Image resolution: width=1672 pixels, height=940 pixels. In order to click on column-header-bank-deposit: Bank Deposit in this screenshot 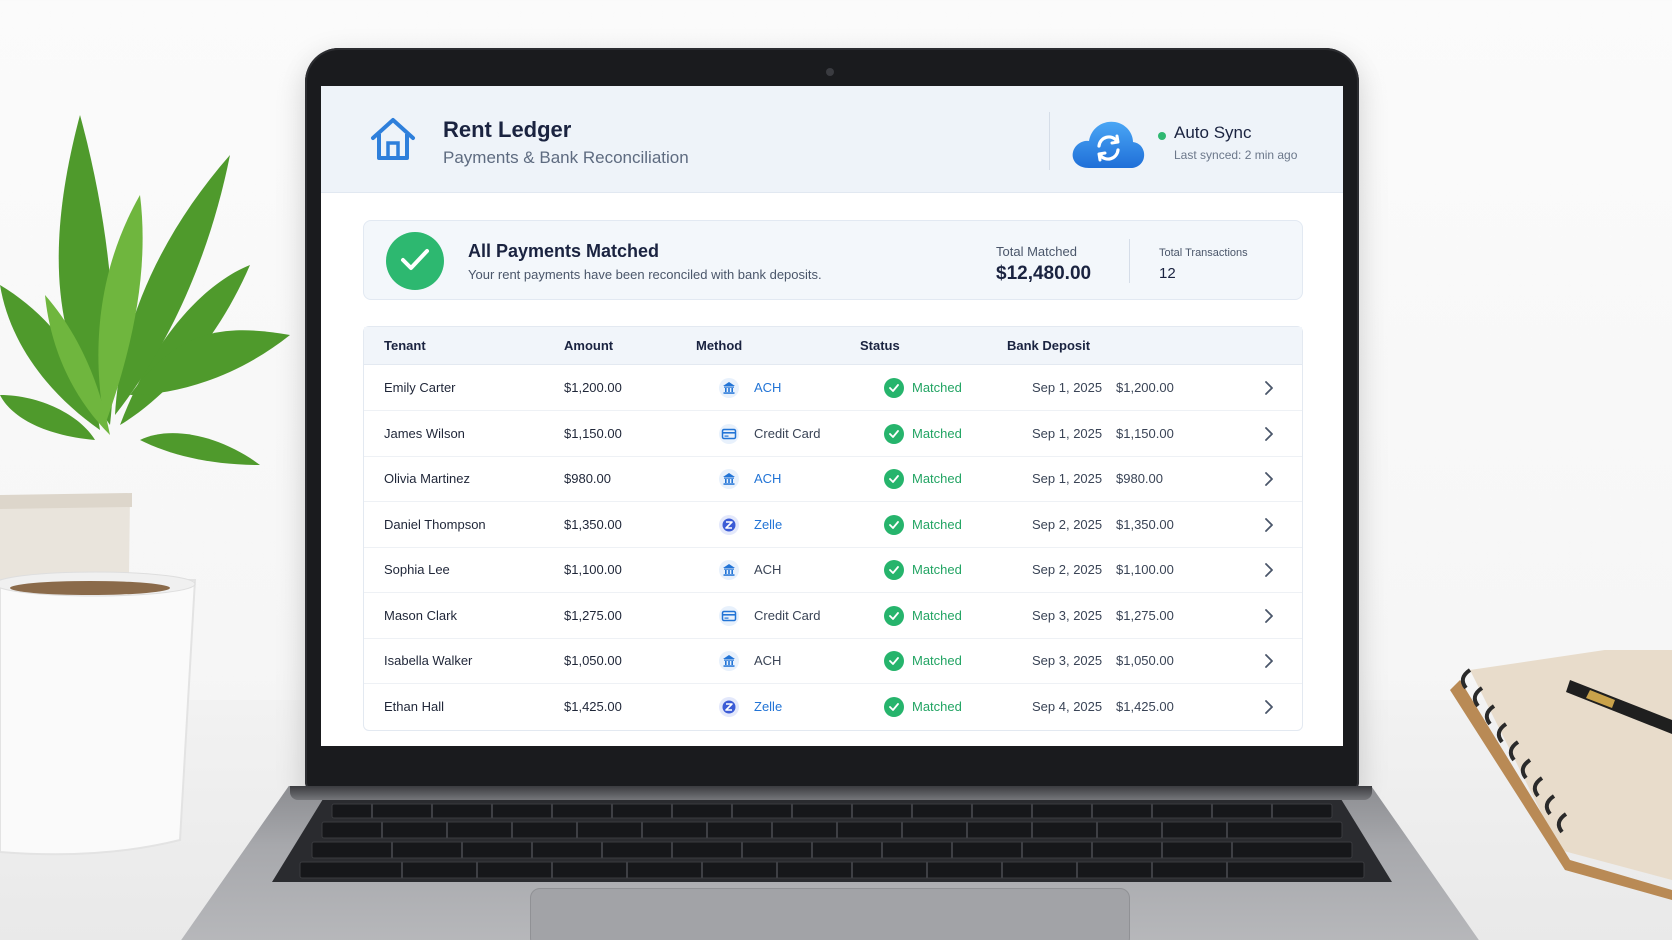, I will do `click(1048, 345)`.